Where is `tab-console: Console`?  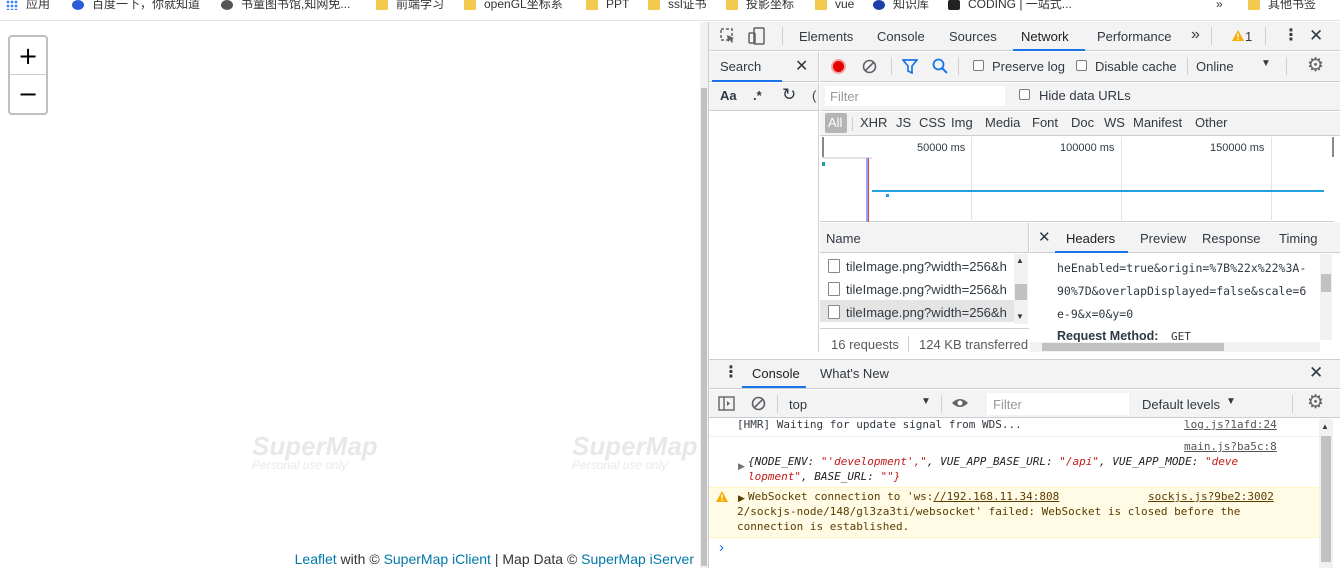
tab-console: Console is located at coordinates (901, 36).